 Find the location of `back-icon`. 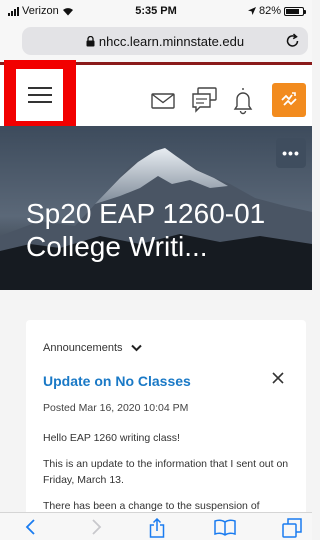

back-icon is located at coordinates (30, 527).